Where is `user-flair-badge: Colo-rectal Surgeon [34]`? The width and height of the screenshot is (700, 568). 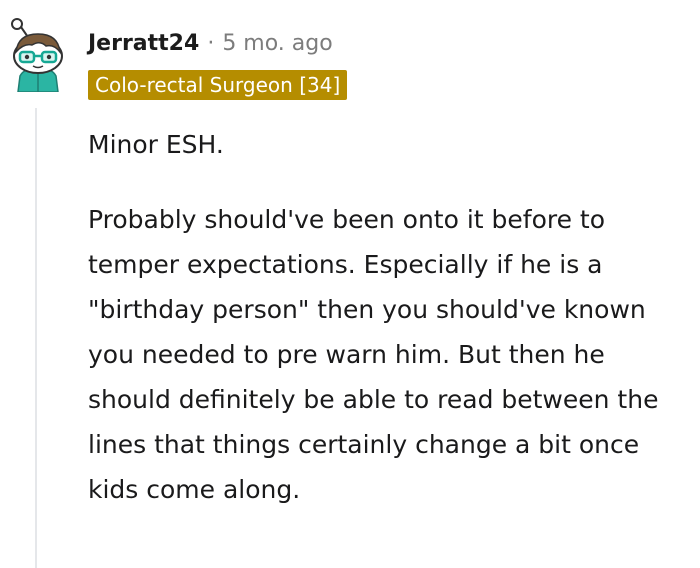 user-flair-badge: Colo-rectal Surgeon [34] is located at coordinates (218, 85).